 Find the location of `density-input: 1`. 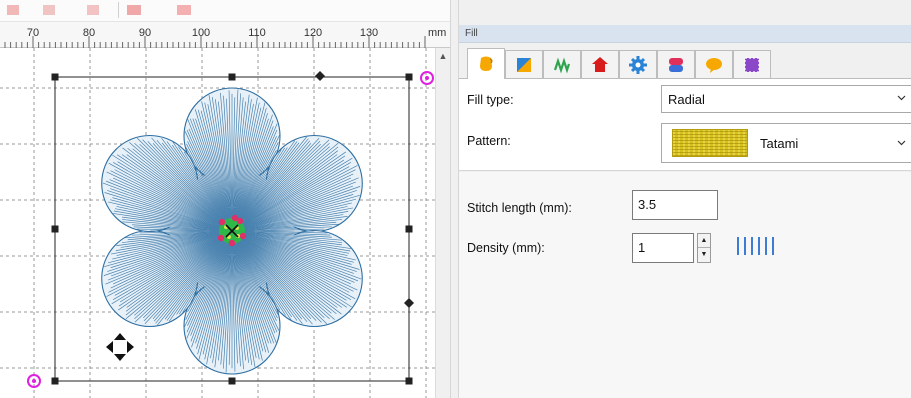

density-input: 1 is located at coordinates (663, 248).